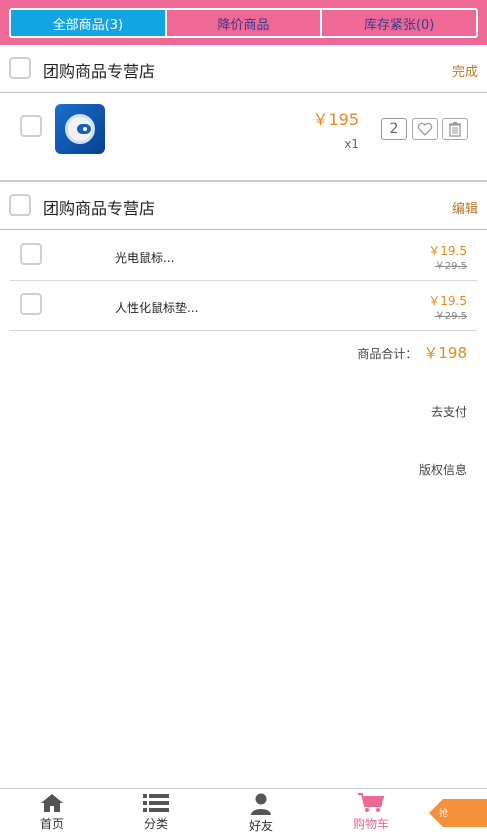  I want to click on nav-label: 好友, so click(260, 826).